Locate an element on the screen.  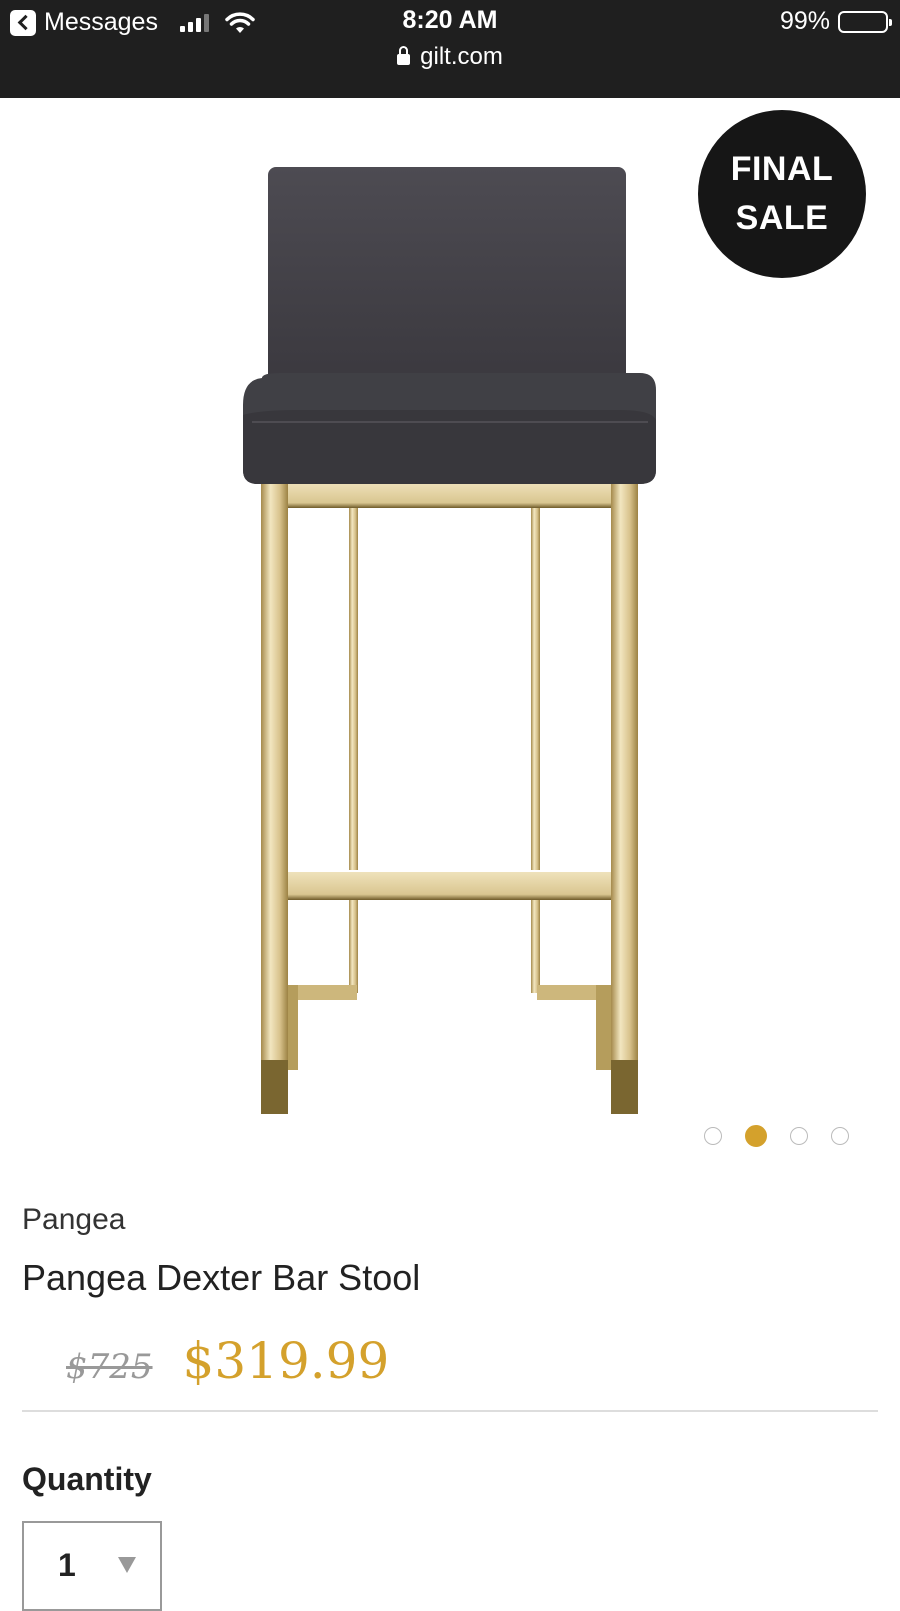
pagination-dot-active is located at coordinates (756, 1136).